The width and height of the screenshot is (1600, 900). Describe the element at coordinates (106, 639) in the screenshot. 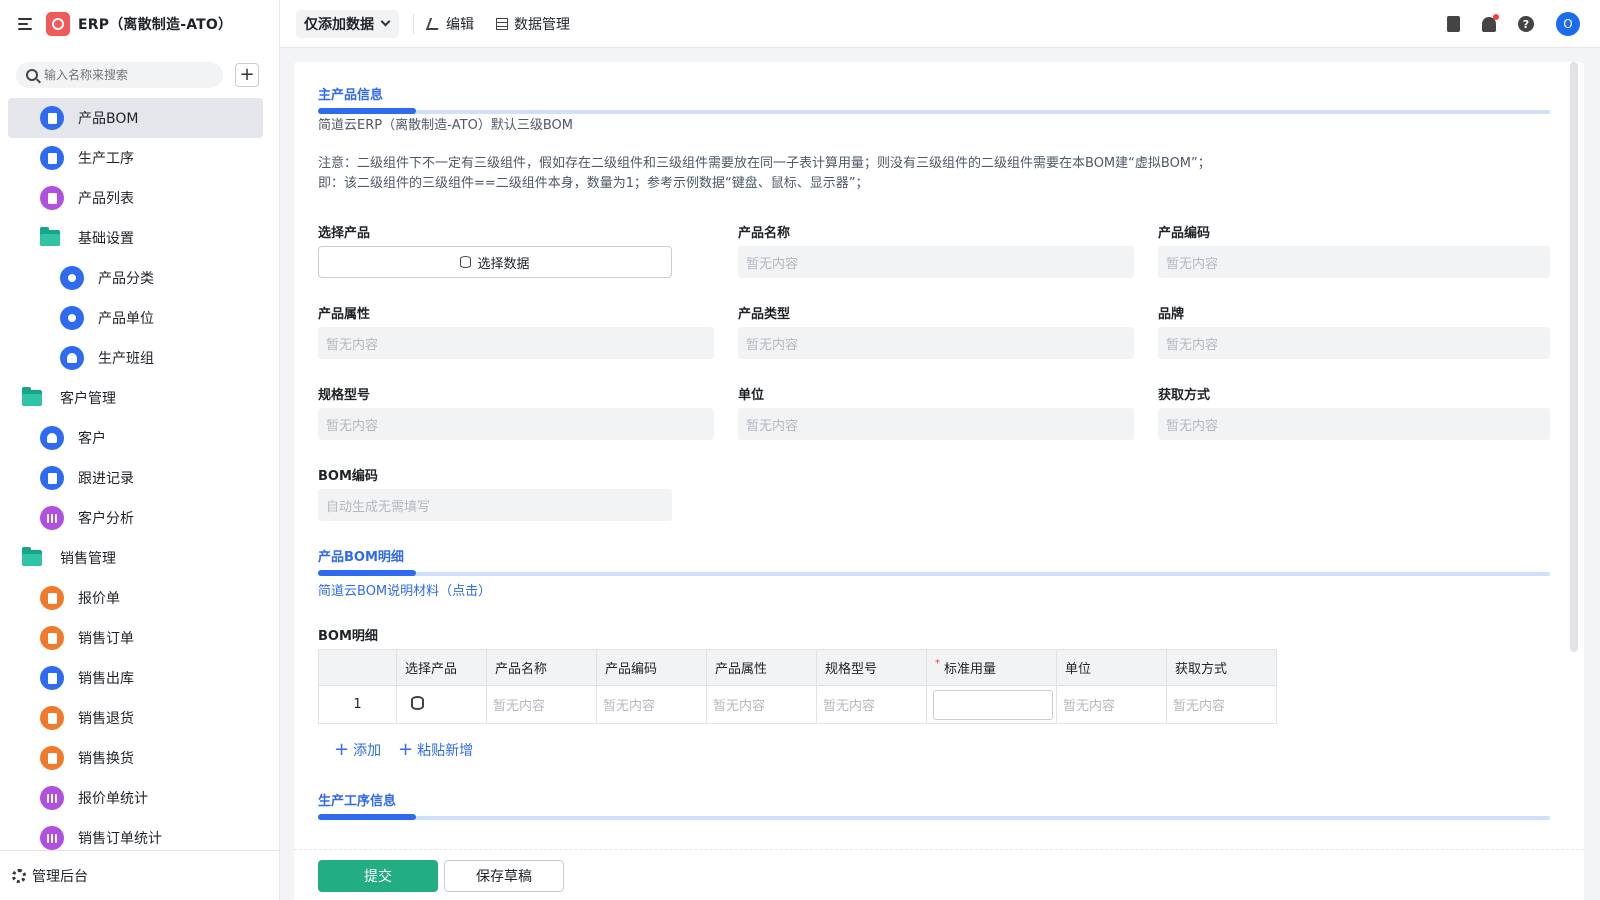

I see `sidebar-item-label: 销售订单` at that location.